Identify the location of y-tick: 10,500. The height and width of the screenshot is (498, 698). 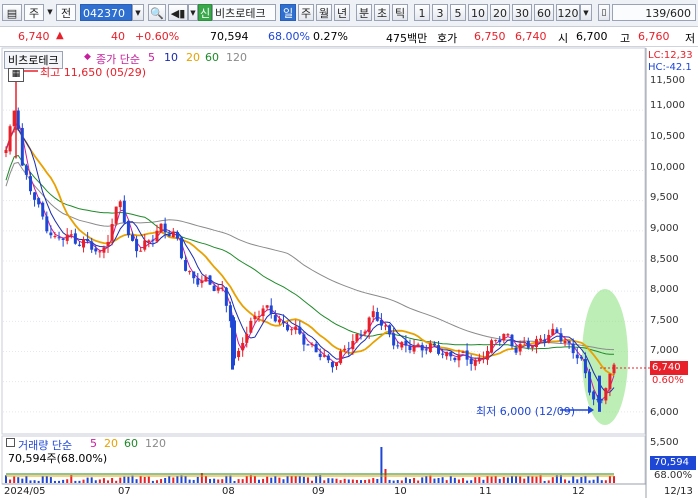
(667, 136).